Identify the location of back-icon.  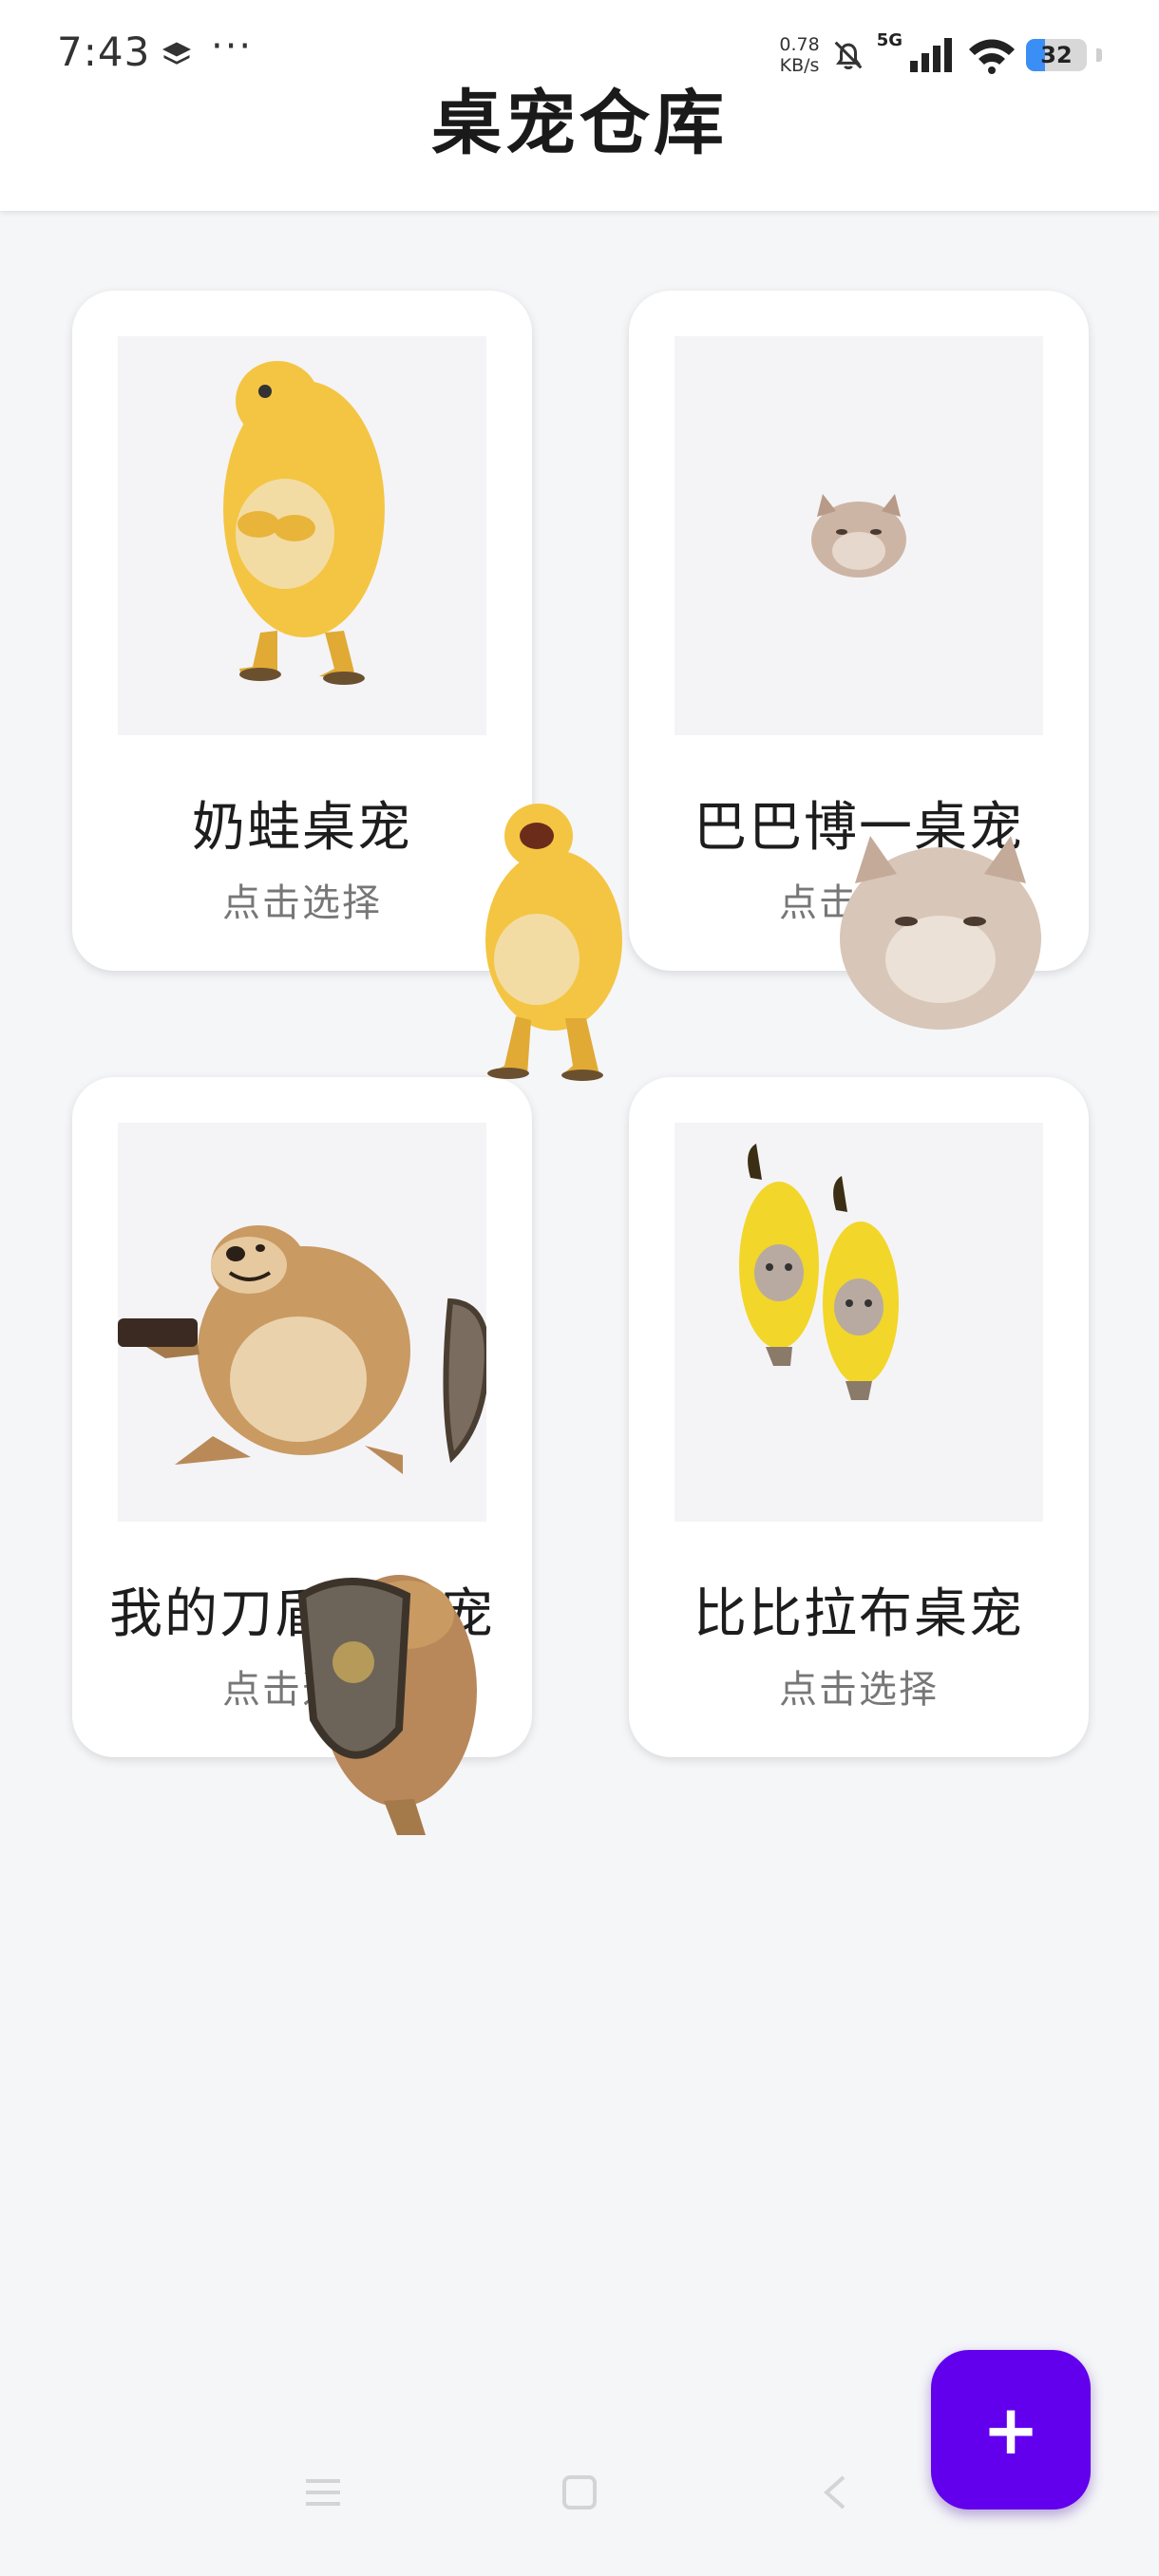
(836, 2492).